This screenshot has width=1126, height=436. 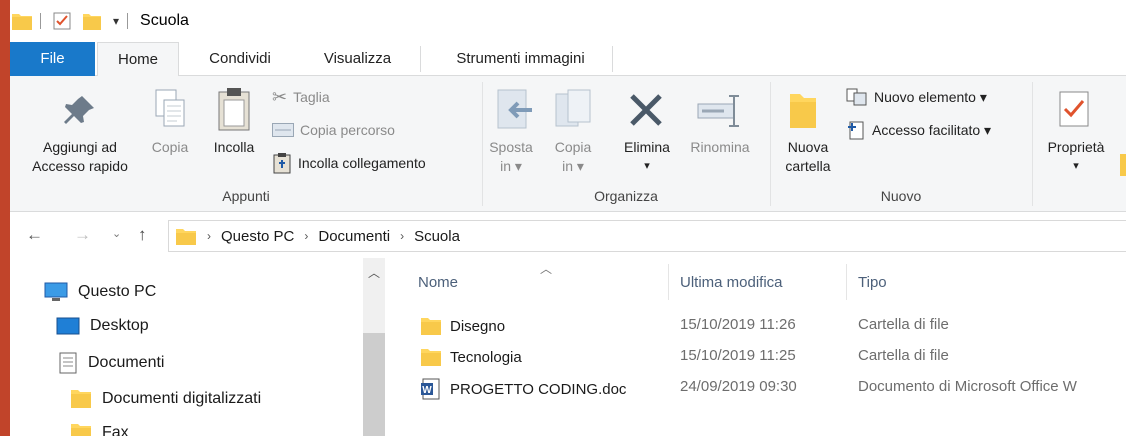 I want to click on nav-item-documenti-digitalizzati: Documenti digitalizzati, so click(x=165, y=399).